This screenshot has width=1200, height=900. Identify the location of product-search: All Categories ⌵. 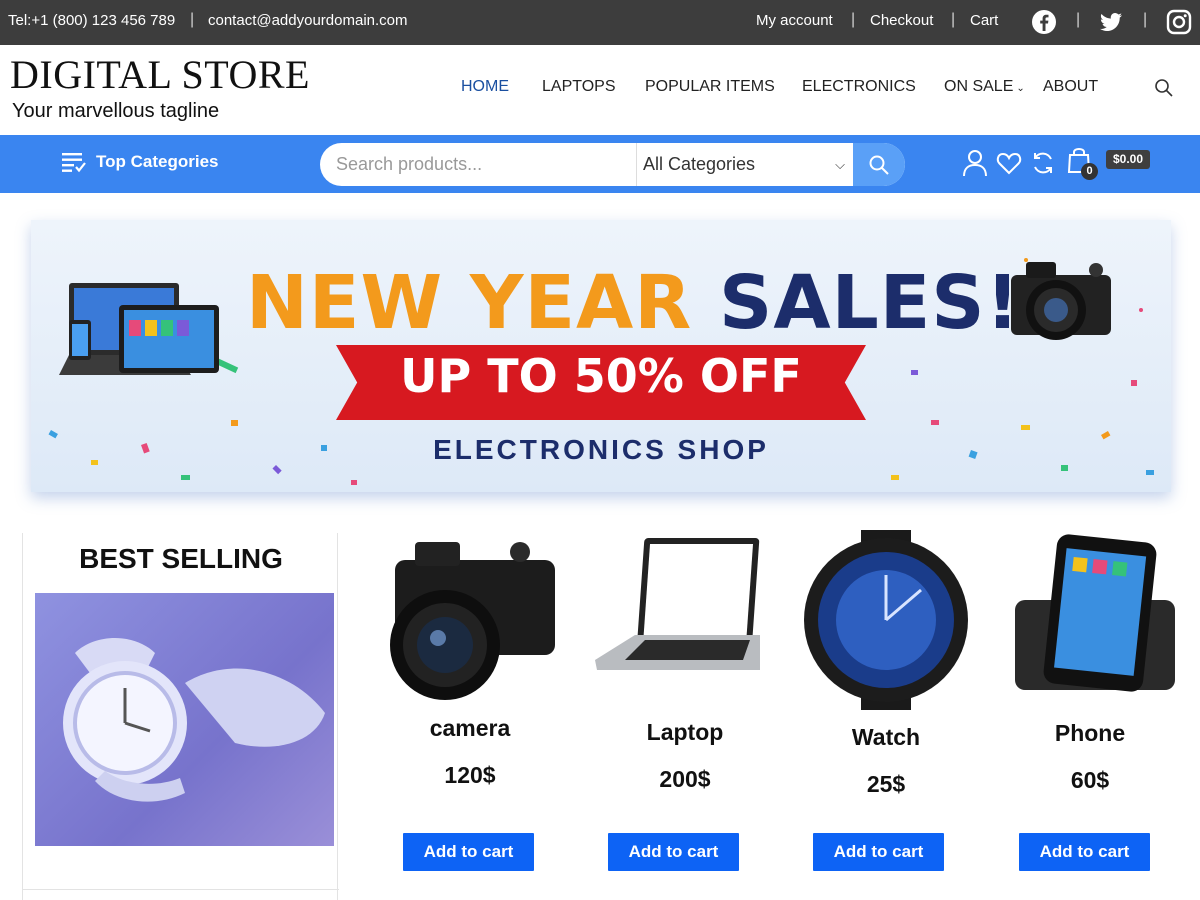
(612, 164).